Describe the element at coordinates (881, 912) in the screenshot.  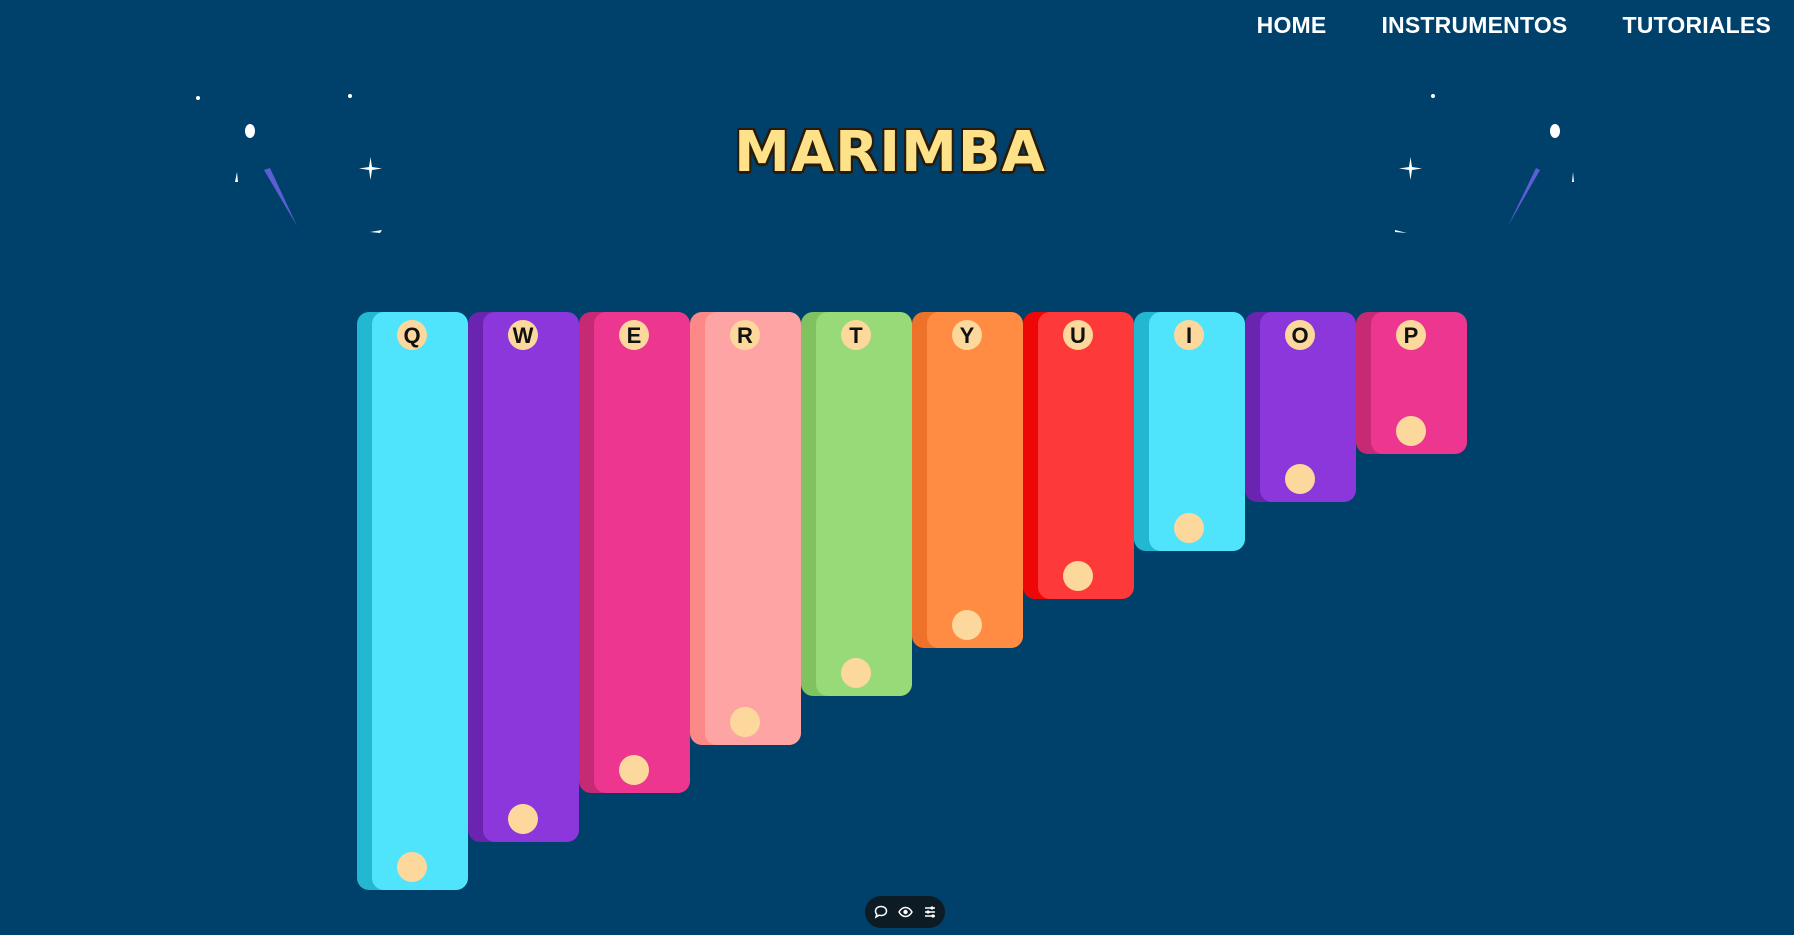
I see `chat-icon` at that location.